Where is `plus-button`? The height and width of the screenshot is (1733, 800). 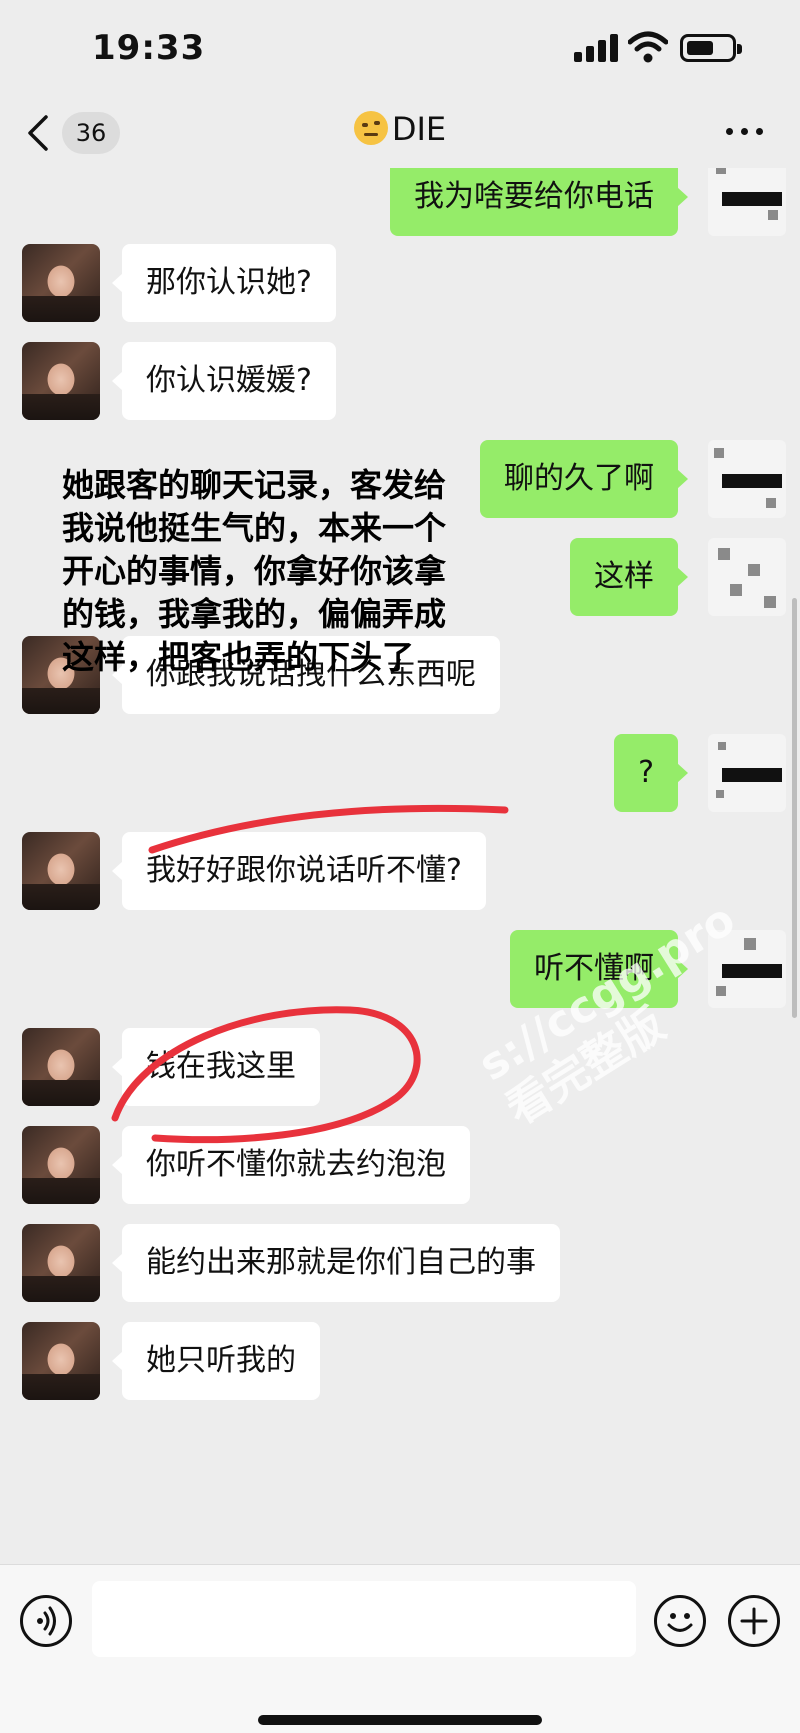 plus-button is located at coordinates (754, 1621).